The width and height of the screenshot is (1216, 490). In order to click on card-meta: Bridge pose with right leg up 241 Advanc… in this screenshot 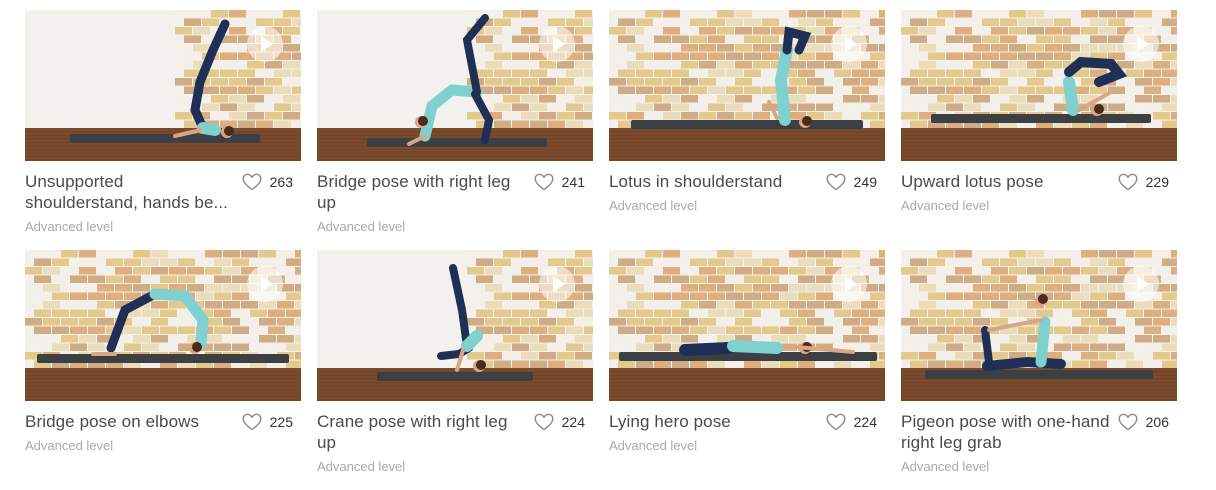, I will do `click(455, 202)`.